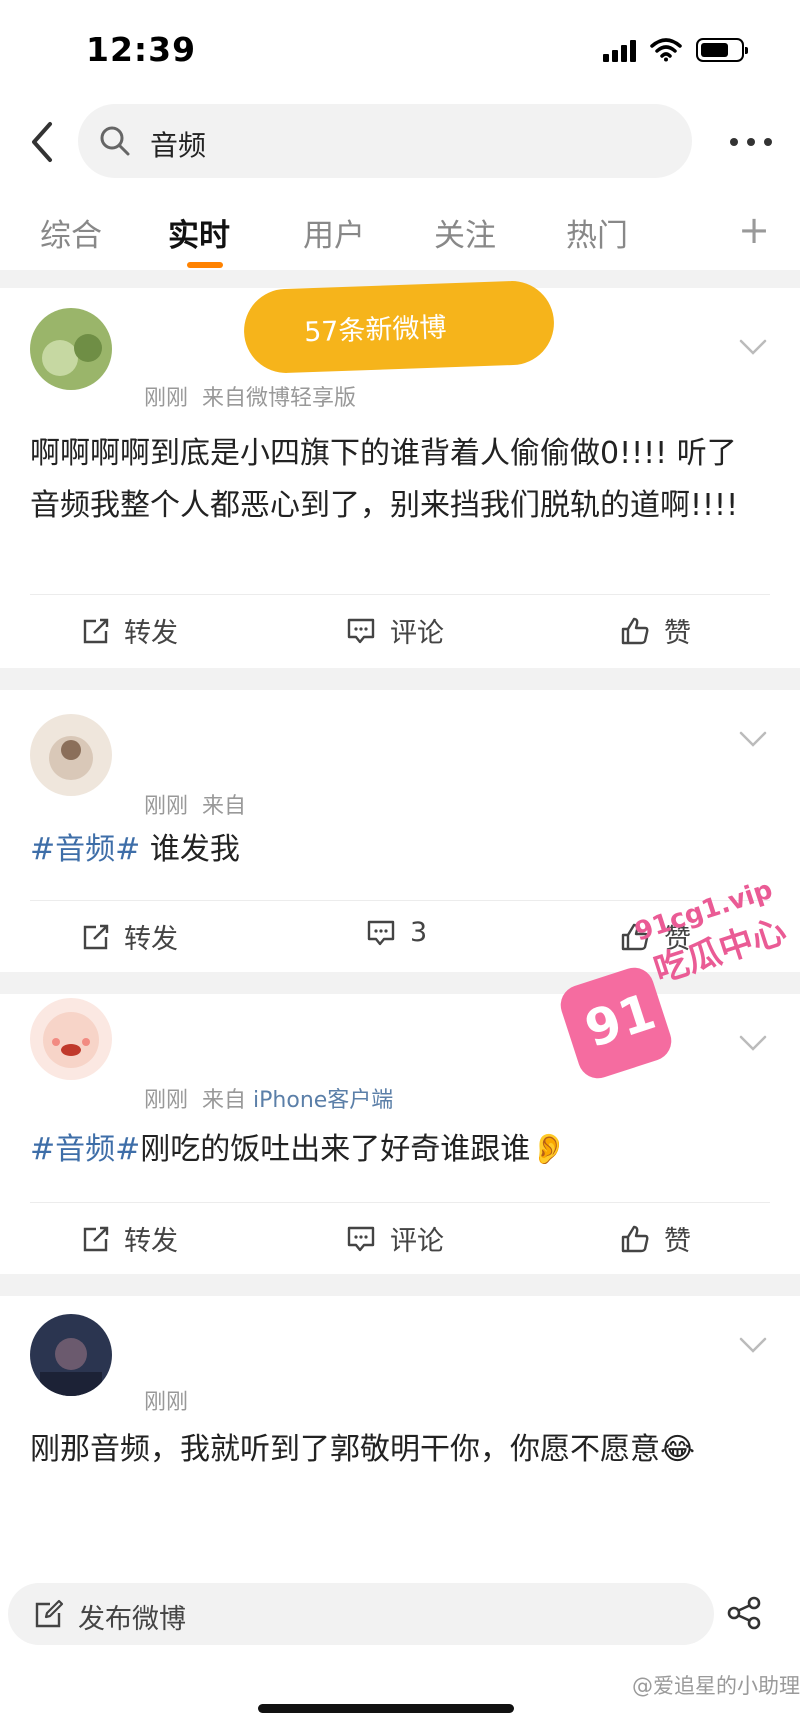 This screenshot has width=800, height=1730. I want to click on comment-count: 3, so click(419, 932).